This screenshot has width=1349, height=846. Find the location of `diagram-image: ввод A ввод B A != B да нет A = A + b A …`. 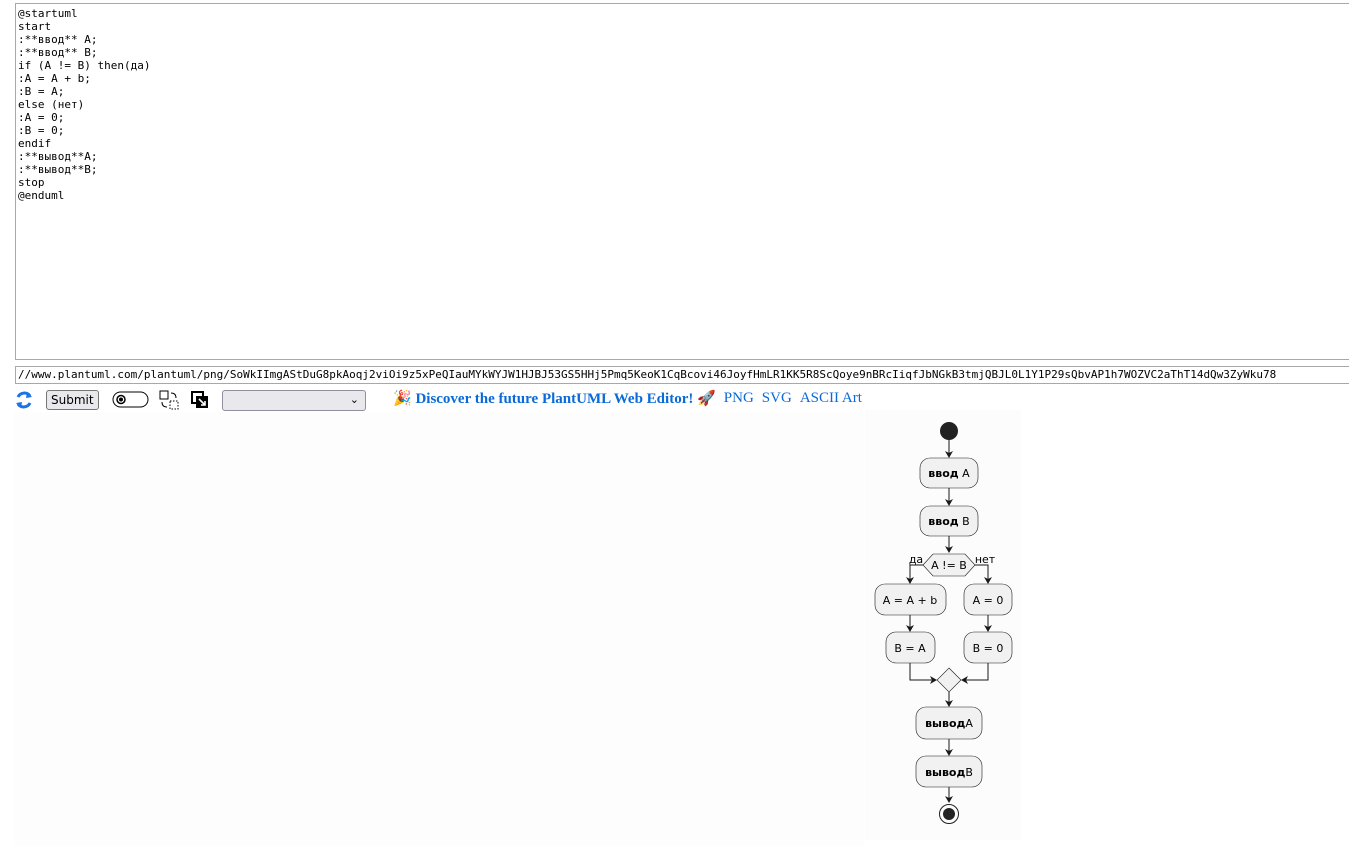

diagram-image: ввод A ввод B A != B да нет A = A + b A … is located at coordinates (943, 625).